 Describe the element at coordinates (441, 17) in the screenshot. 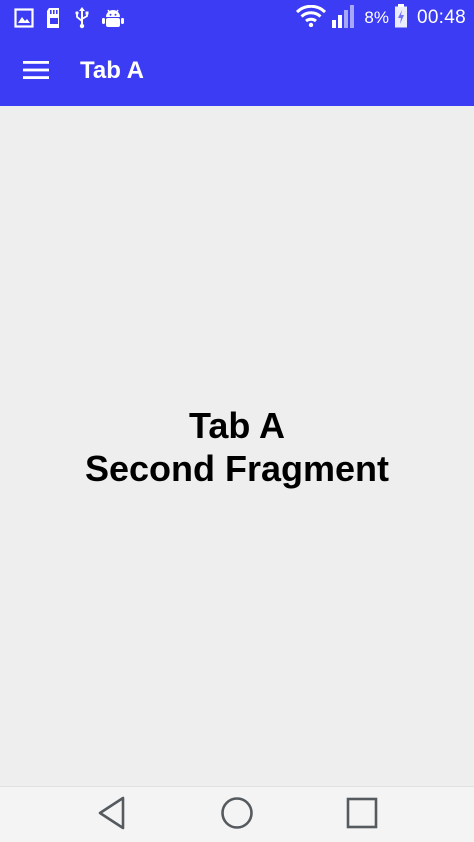

I see `clock: 00:48` at that location.